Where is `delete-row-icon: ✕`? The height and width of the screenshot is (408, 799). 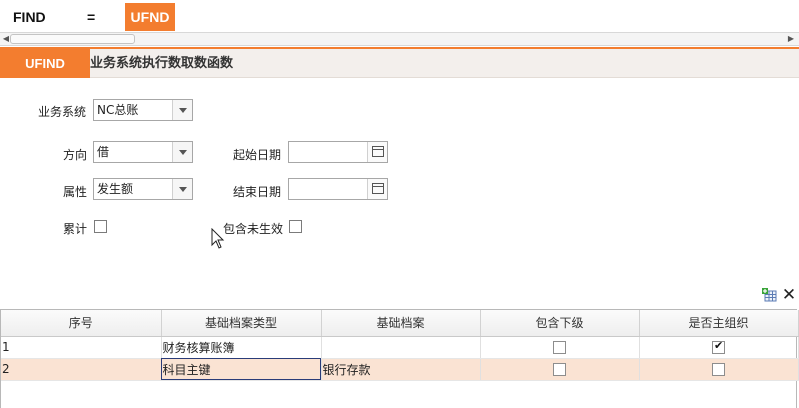 delete-row-icon: ✕ is located at coordinates (789, 295).